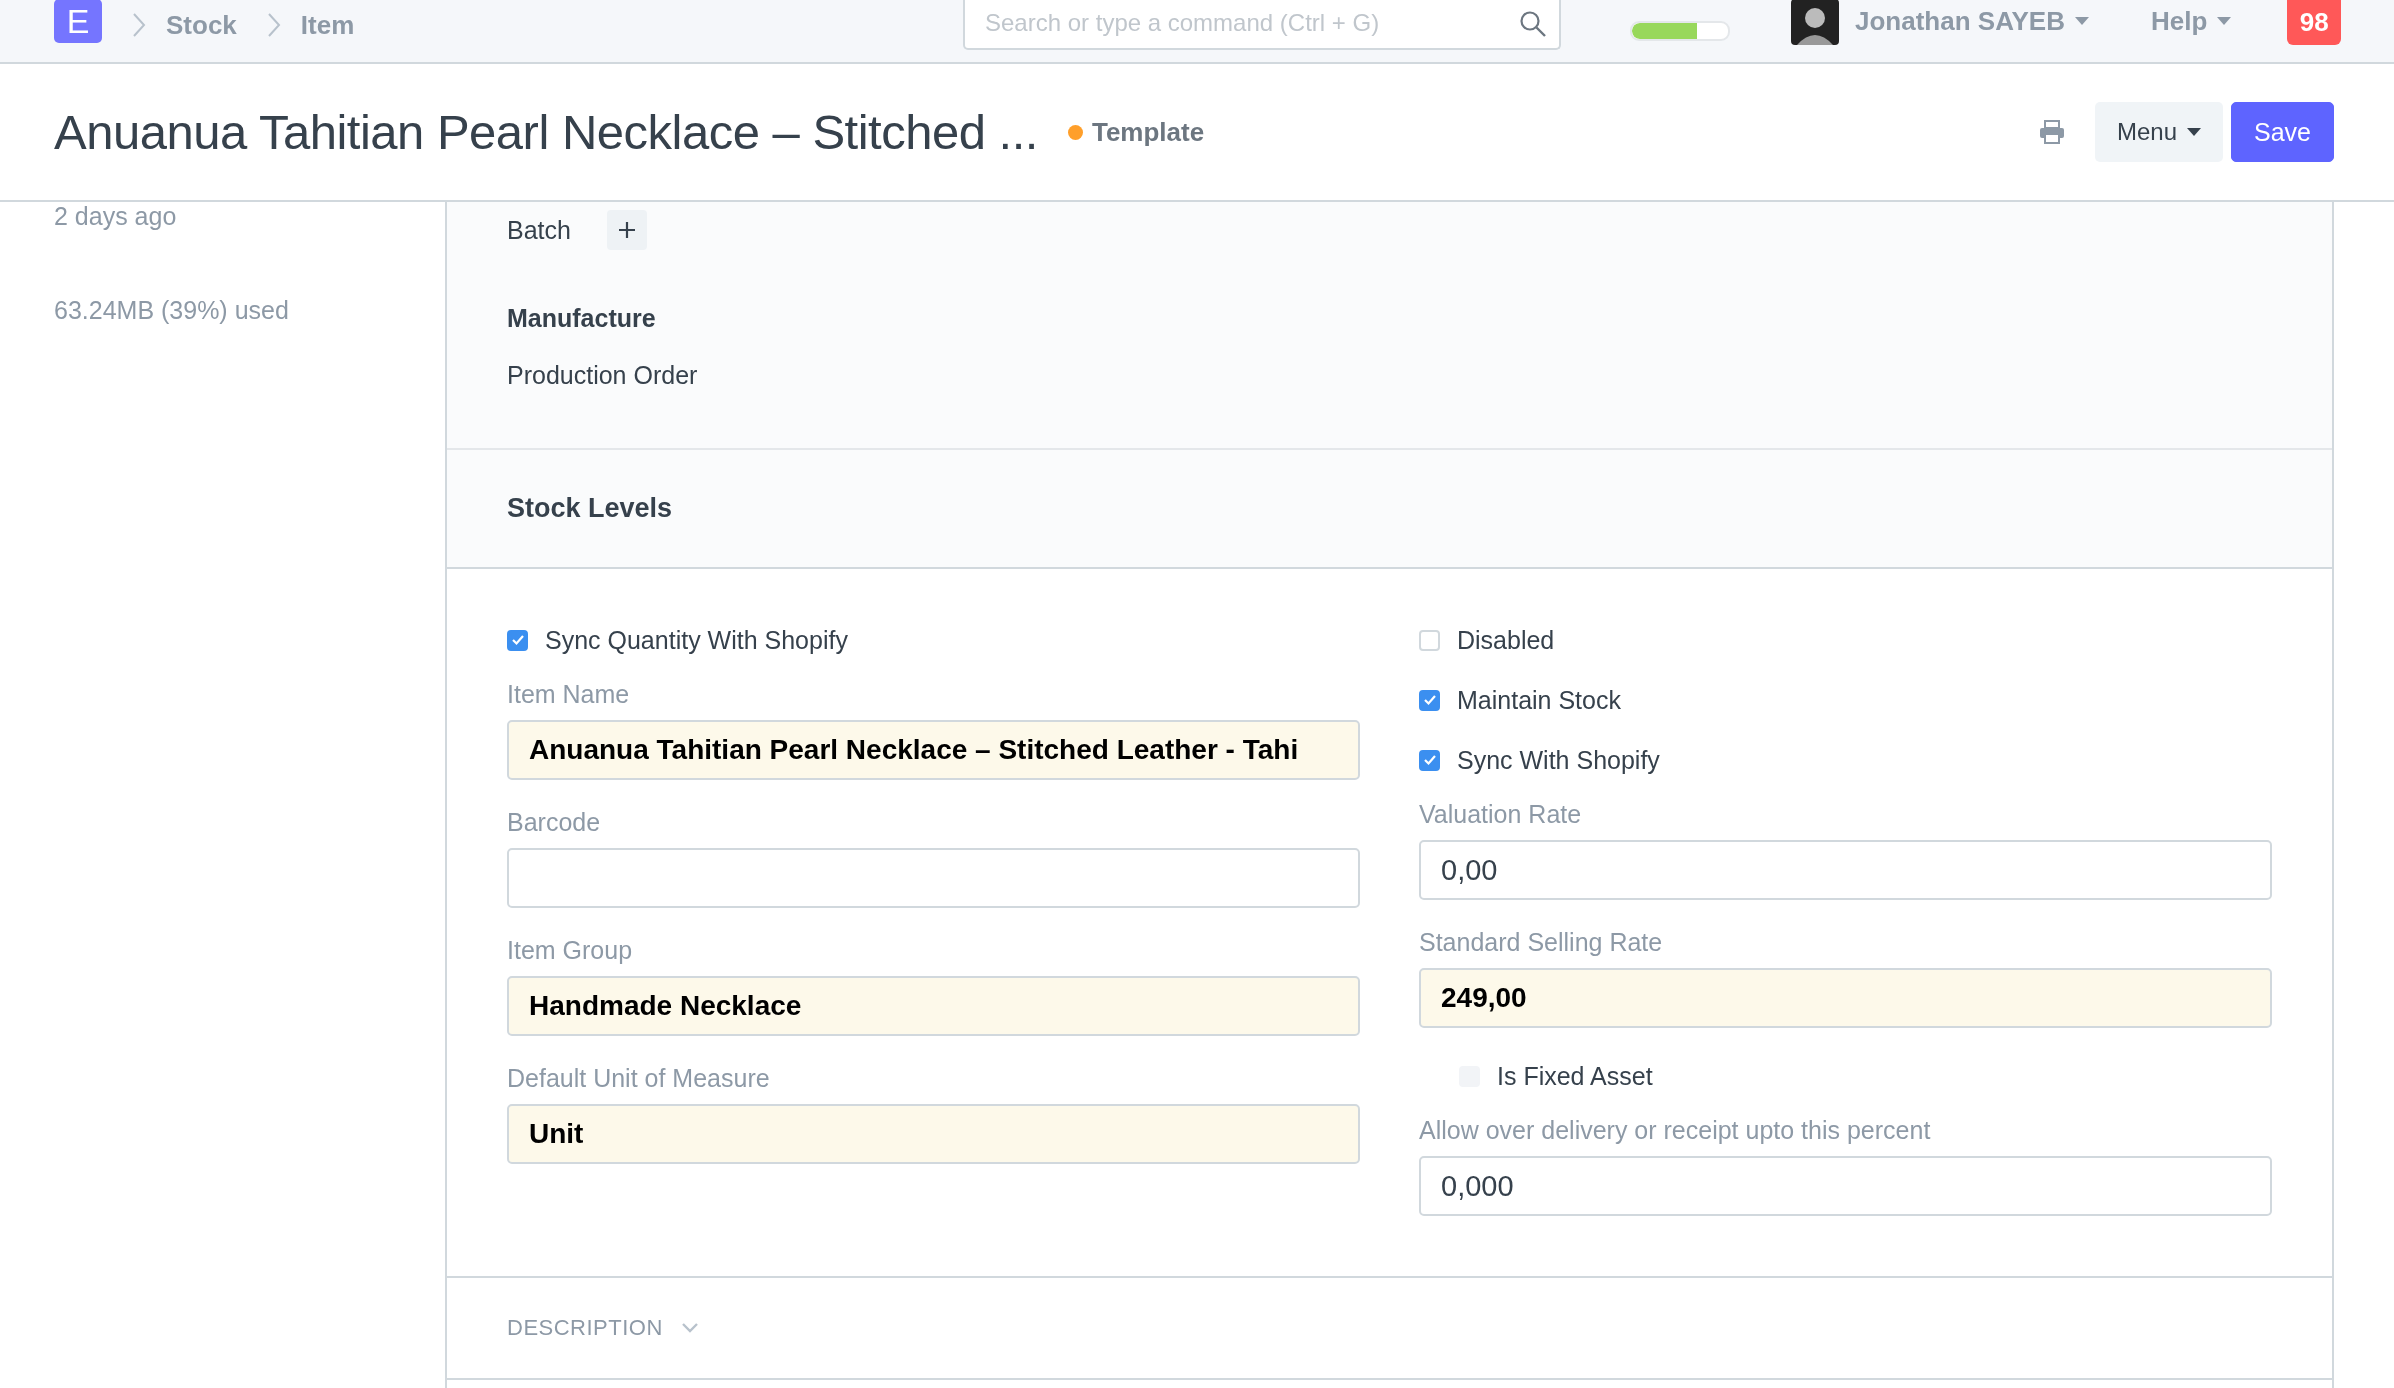 The width and height of the screenshot is (2394, 1388). What do you see at coordinates (1845, 1186) in the screenshot?
I see `input-field: 0,000` at bounding box center [1845, 1186].